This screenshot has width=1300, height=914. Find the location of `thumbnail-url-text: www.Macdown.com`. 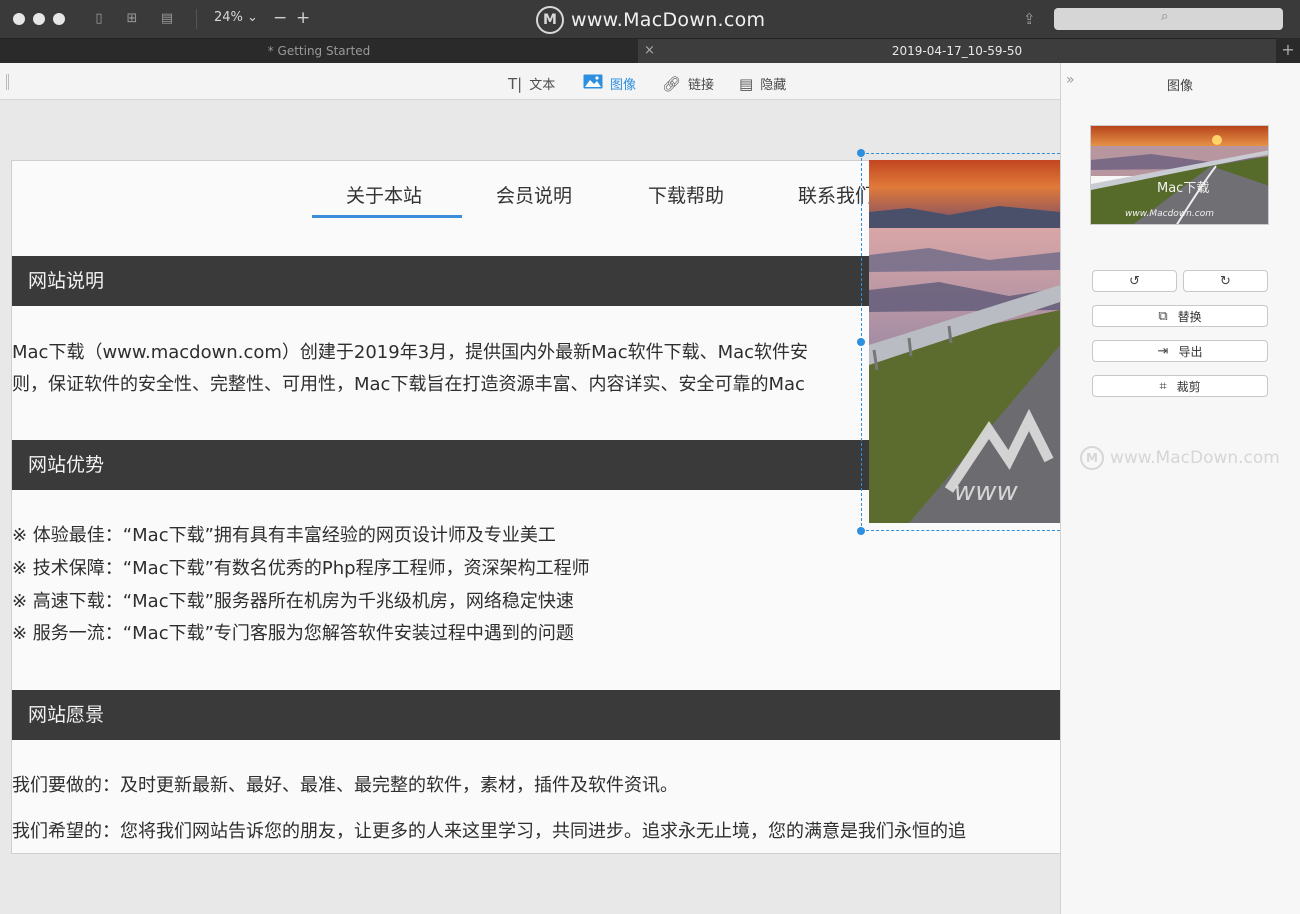

thumbnail-url-text: www.Macdown.com is located at coordinates (1169, 214).